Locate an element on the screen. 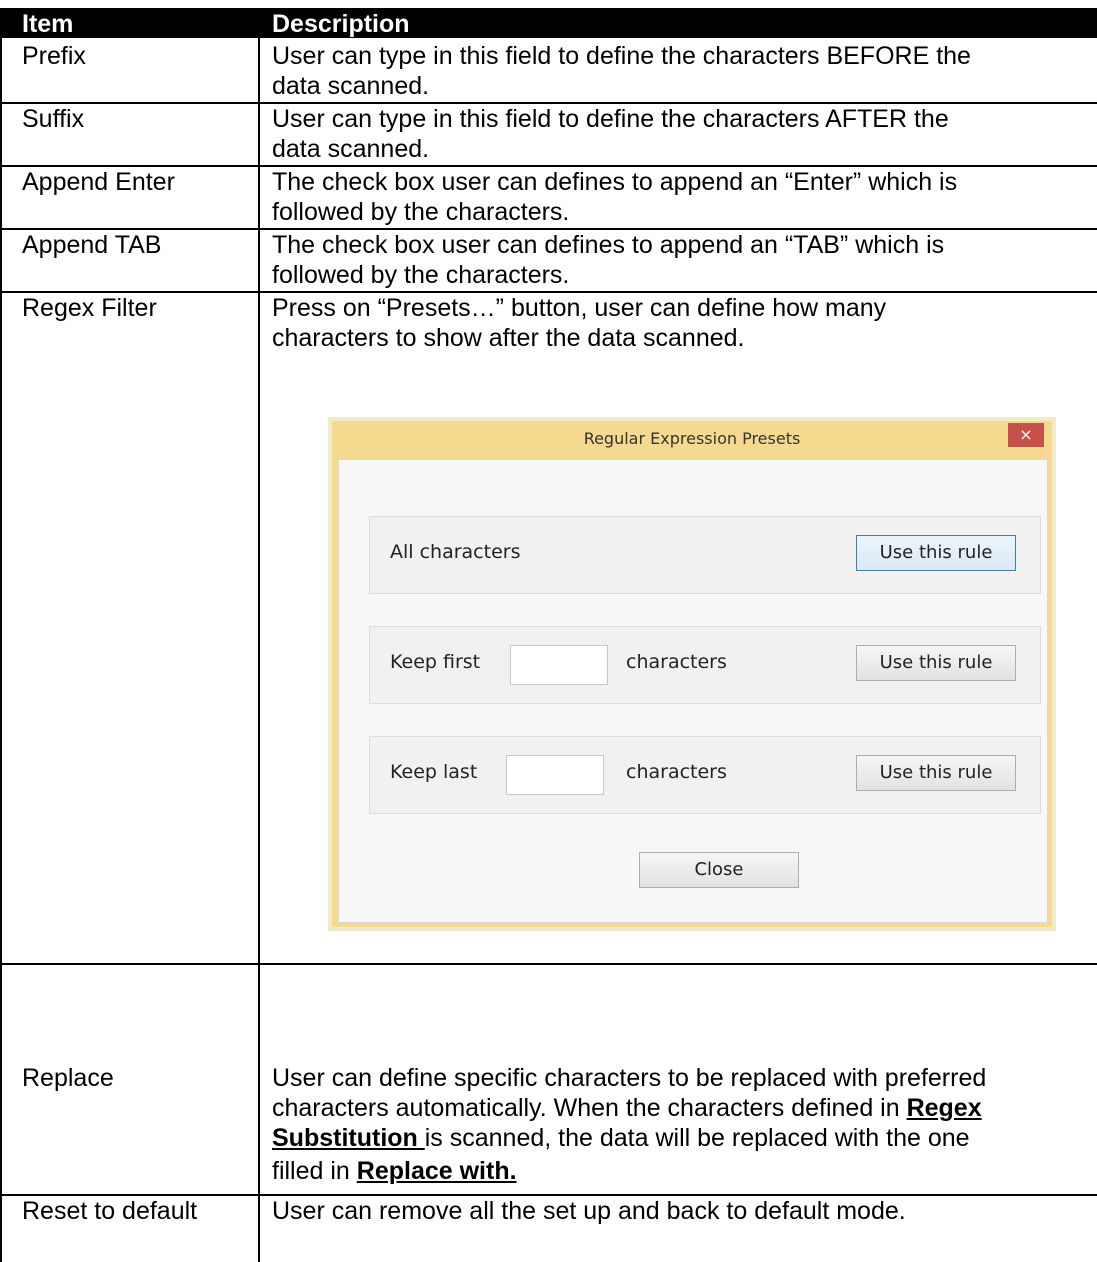  rule-keep-first: Keep first characters Use this rule is located at coordinates (705, 665).